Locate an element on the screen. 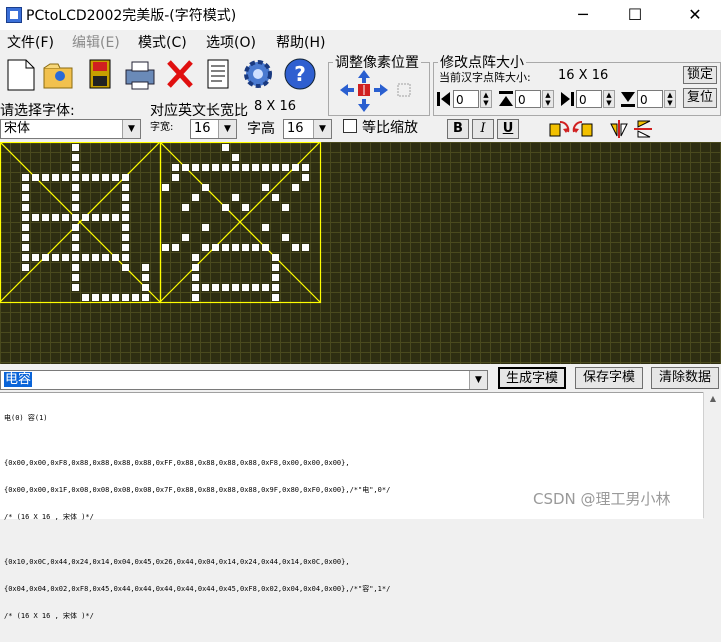 Image resolution: width=721 pixels, height=642 pixels. generate-font-button: 生成字模 is located at coordinates (532, 378).